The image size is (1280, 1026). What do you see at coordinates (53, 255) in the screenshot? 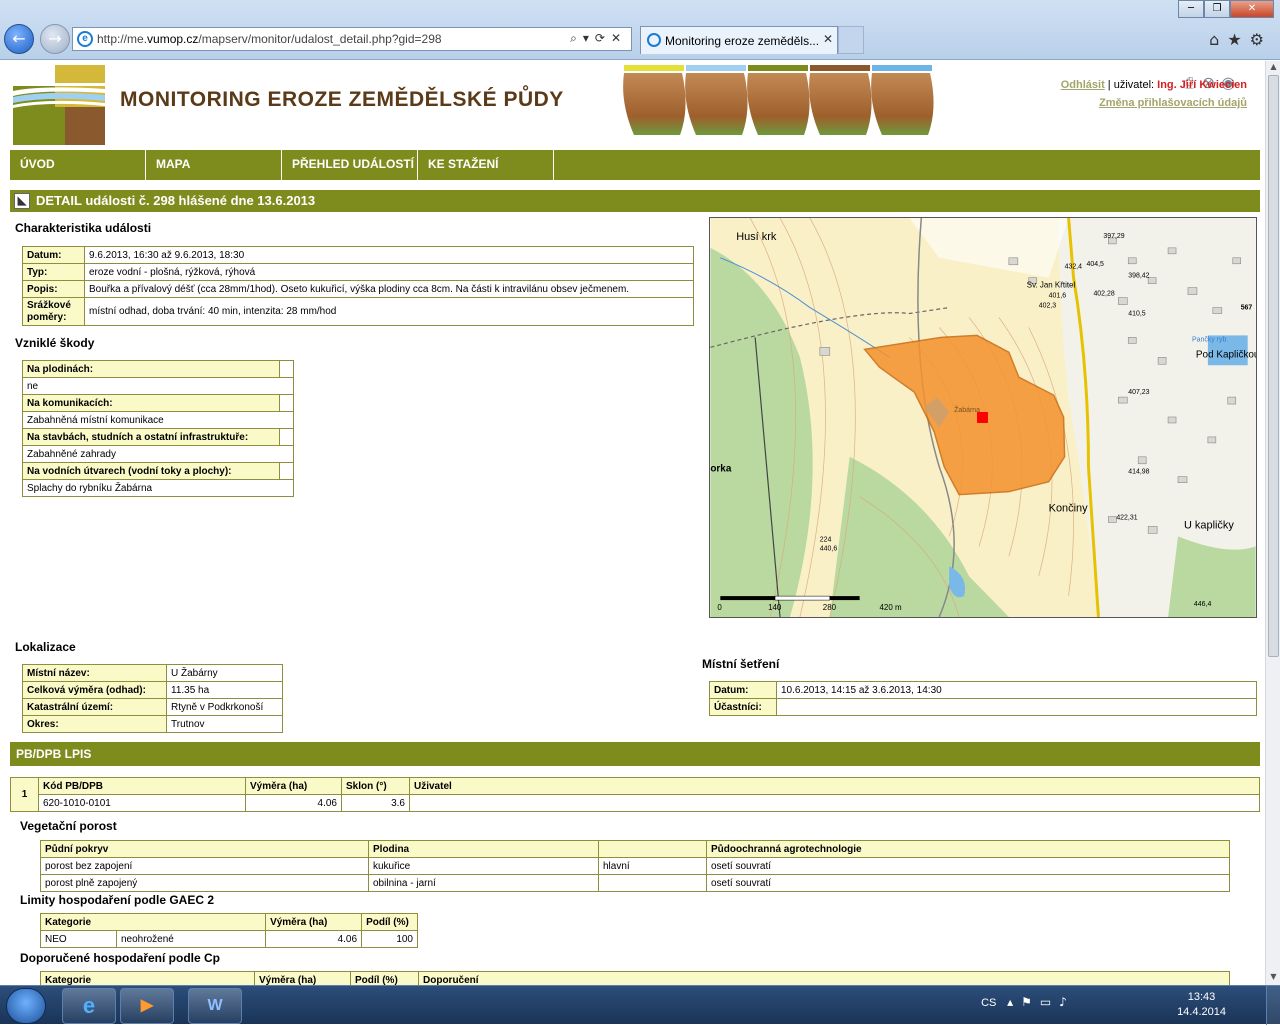
I see `row-label: Datum:` at bounding box center [53, 255].